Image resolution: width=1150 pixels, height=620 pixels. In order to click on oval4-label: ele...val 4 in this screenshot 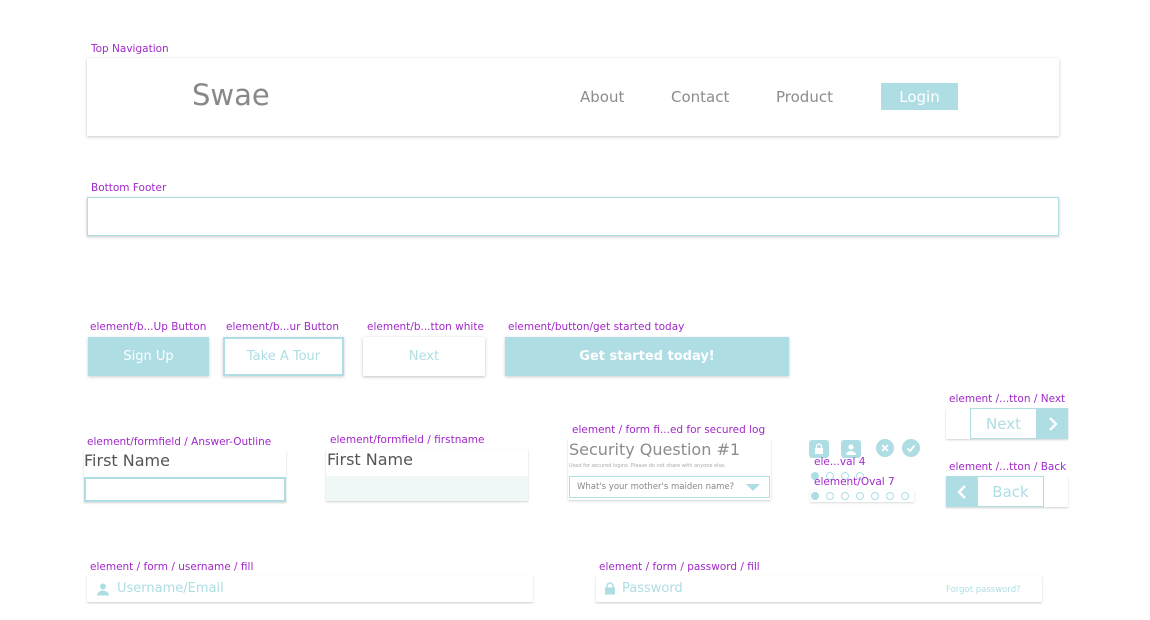, I will do `click(840, 462)`.